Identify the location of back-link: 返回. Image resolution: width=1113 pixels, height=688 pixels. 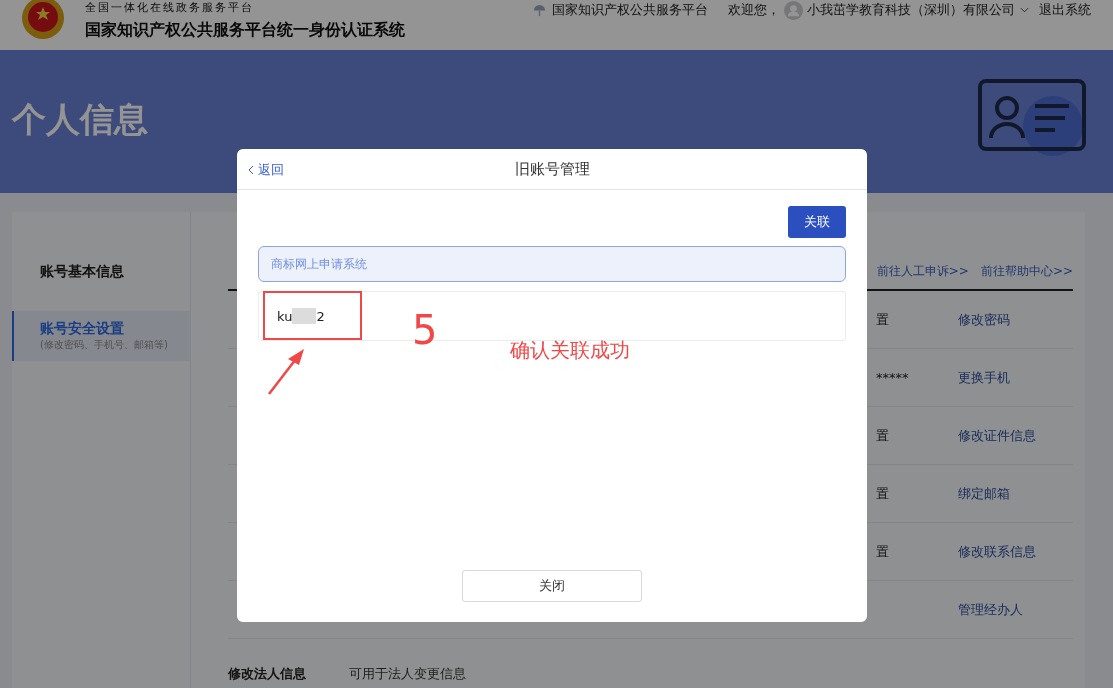
(266, 170).